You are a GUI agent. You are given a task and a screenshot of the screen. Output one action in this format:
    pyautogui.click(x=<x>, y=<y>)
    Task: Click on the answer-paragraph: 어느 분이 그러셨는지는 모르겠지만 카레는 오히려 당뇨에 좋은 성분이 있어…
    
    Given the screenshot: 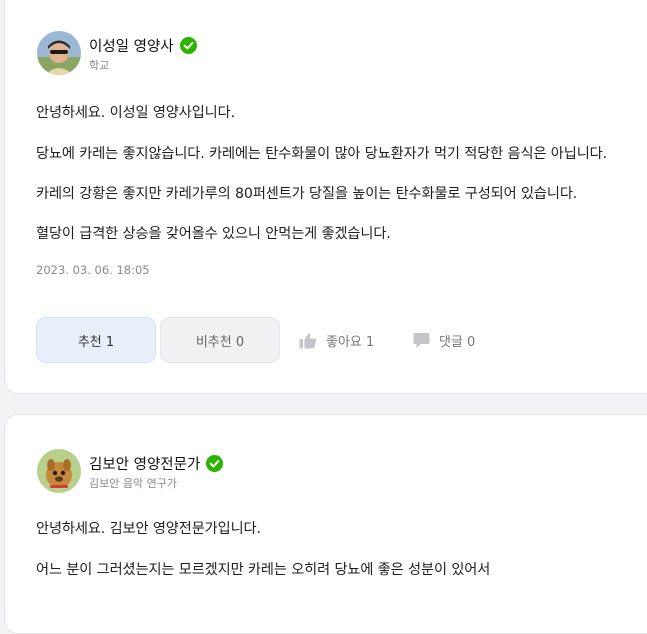 What is the action you would take?
    pyautogui.click(x=263, y=570)
    